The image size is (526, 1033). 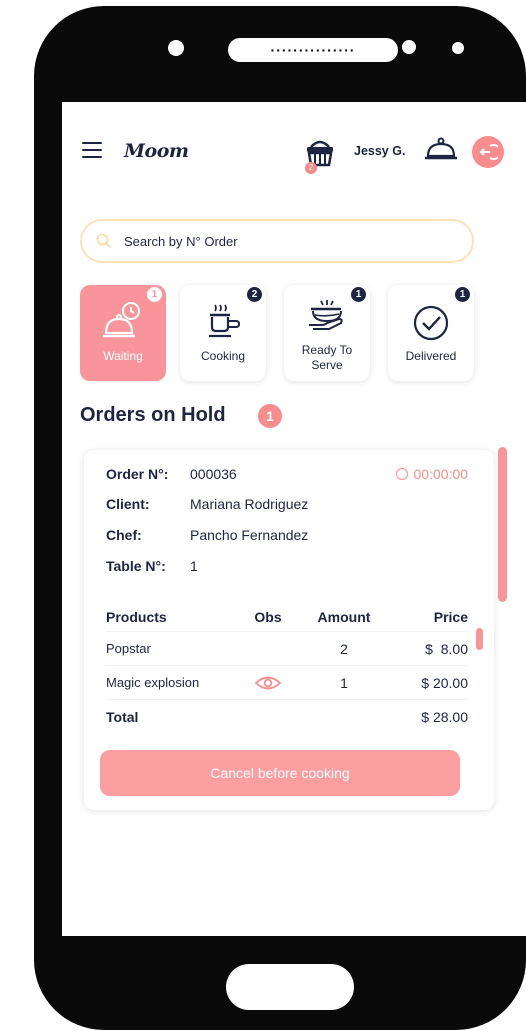 I want to click on order-number-row: Order N°: 000036, so click(x=171, y=474).